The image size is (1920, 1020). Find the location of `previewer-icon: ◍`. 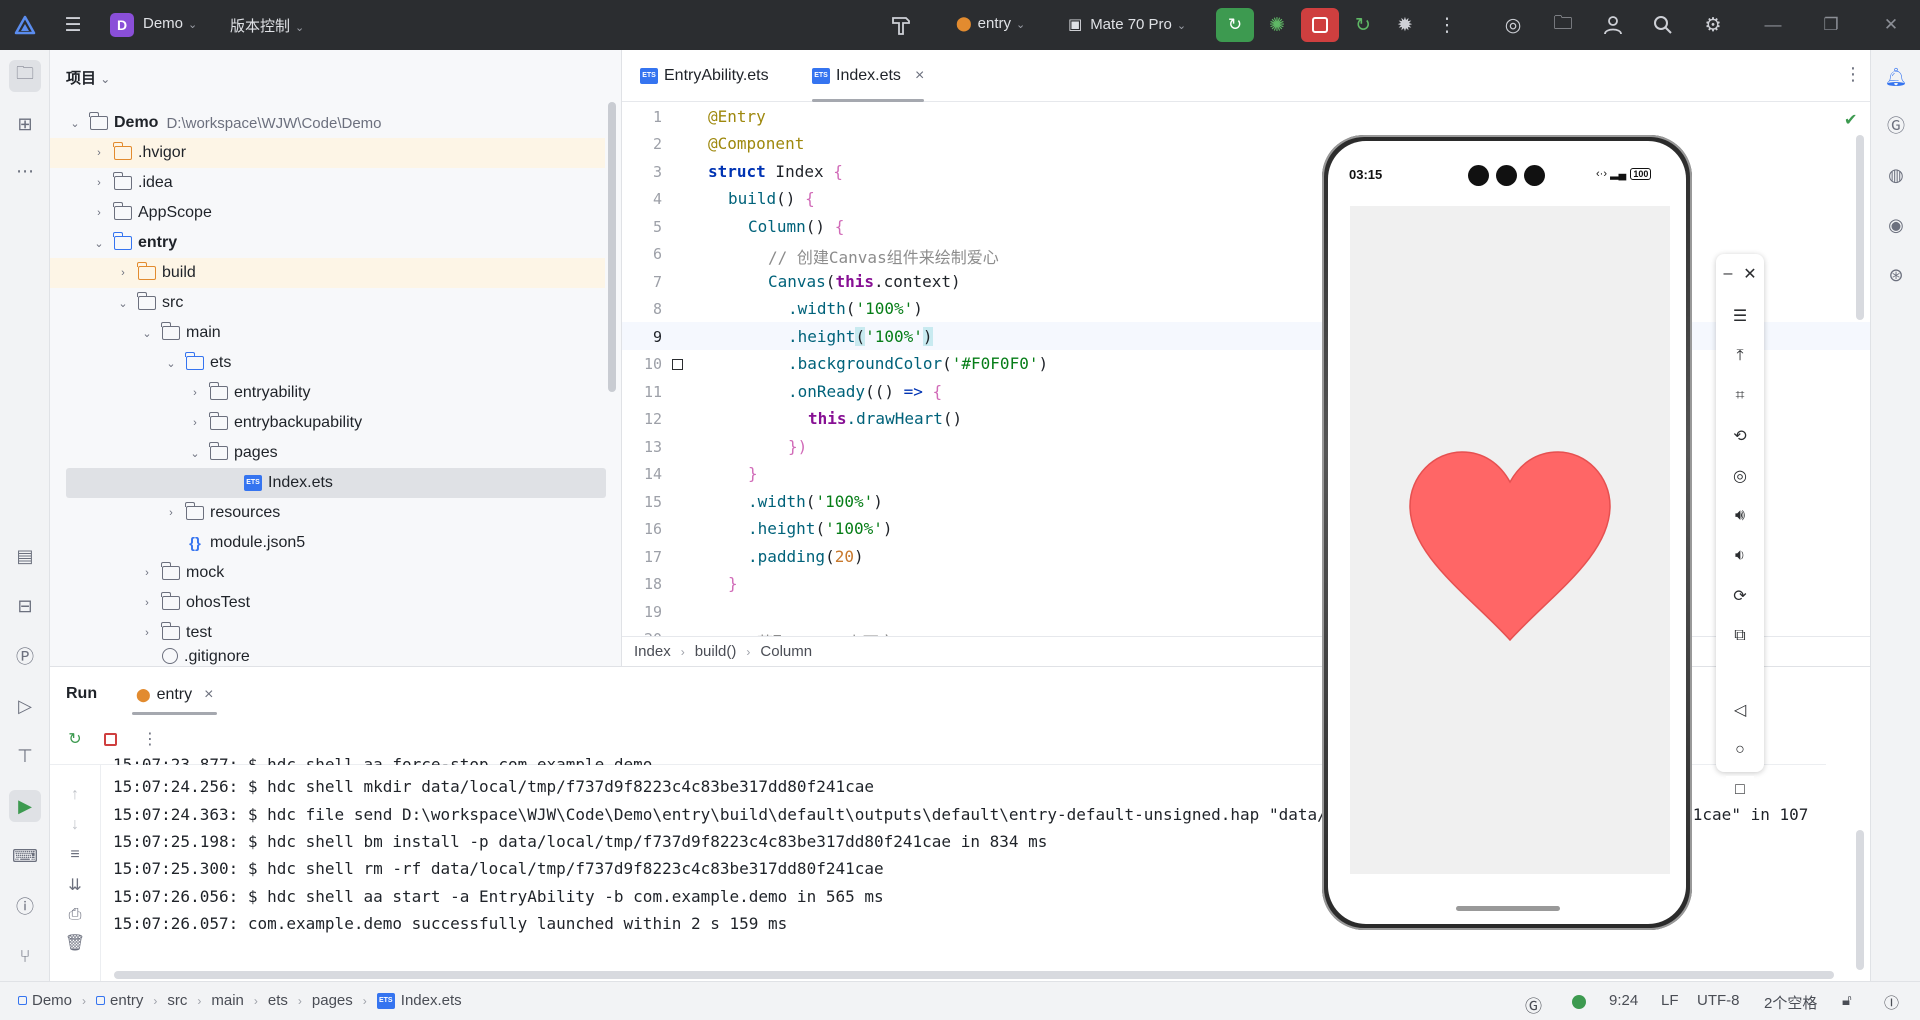

previewer-icon: ◍ is located at coordinates (1896, 175).